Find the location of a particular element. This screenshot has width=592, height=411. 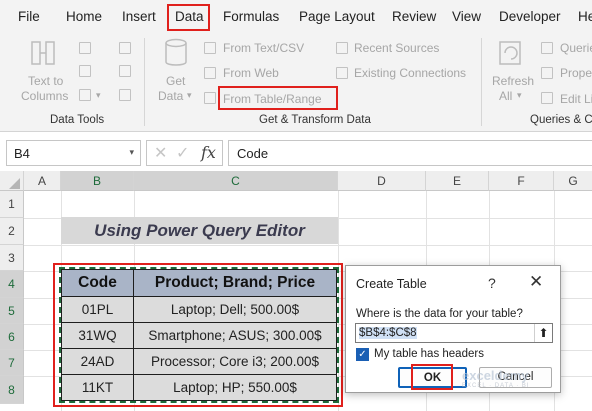

properties-label: Prope is located at coordinates (576, 73).